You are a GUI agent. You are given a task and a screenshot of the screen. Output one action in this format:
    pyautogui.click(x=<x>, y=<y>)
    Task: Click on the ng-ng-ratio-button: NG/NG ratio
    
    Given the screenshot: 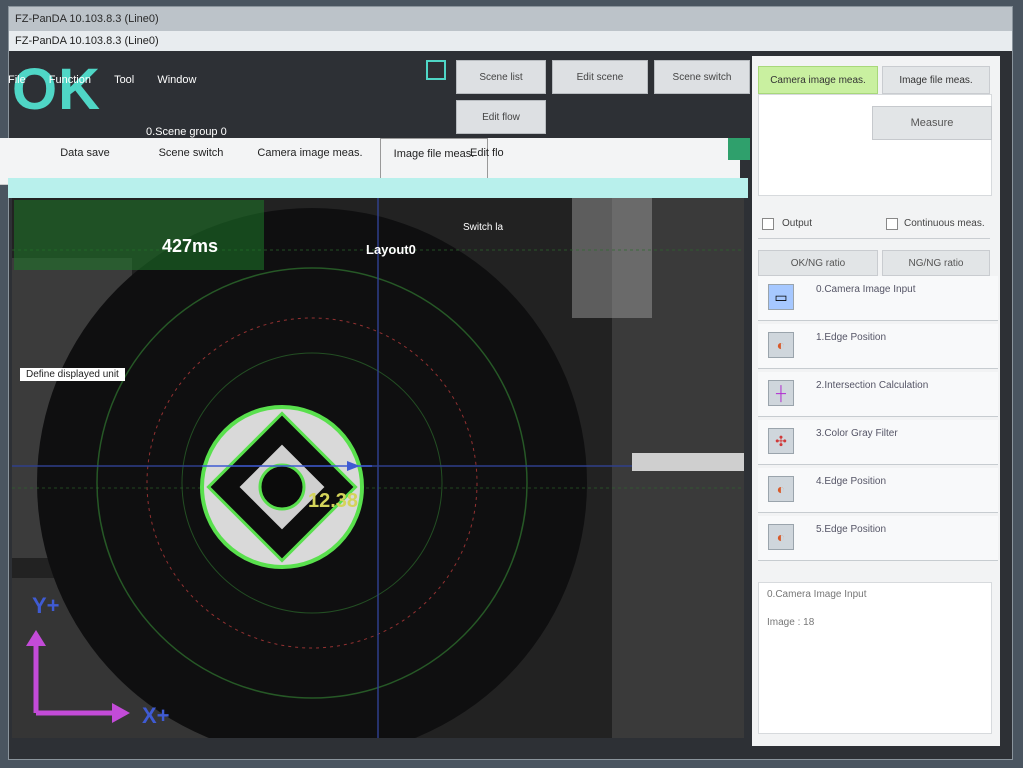 What is the action you would take?
    pyautogui.click(x=936, y=263)
    